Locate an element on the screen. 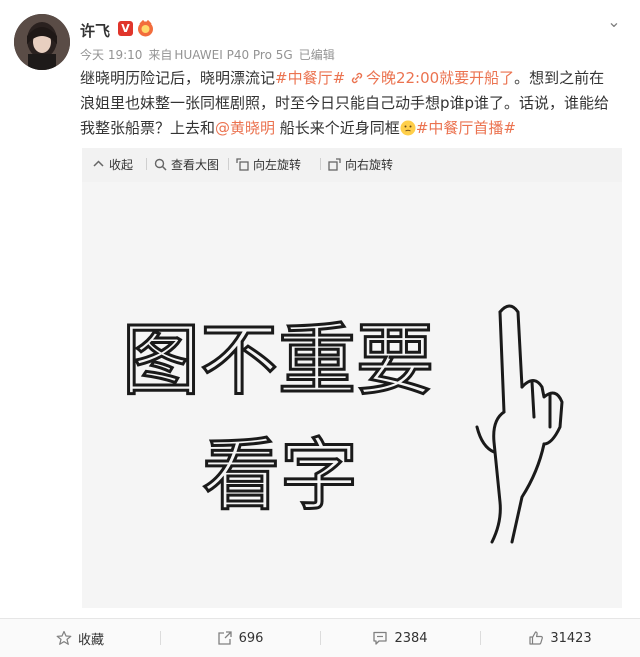 The height and width of the screenshot is (657, 640). text-segment: 浪姐里也妹整一张同框剧照，时至今日只能自己动手想p谁p谁了。话说，谁能给 is located at coordinates (345, 103).